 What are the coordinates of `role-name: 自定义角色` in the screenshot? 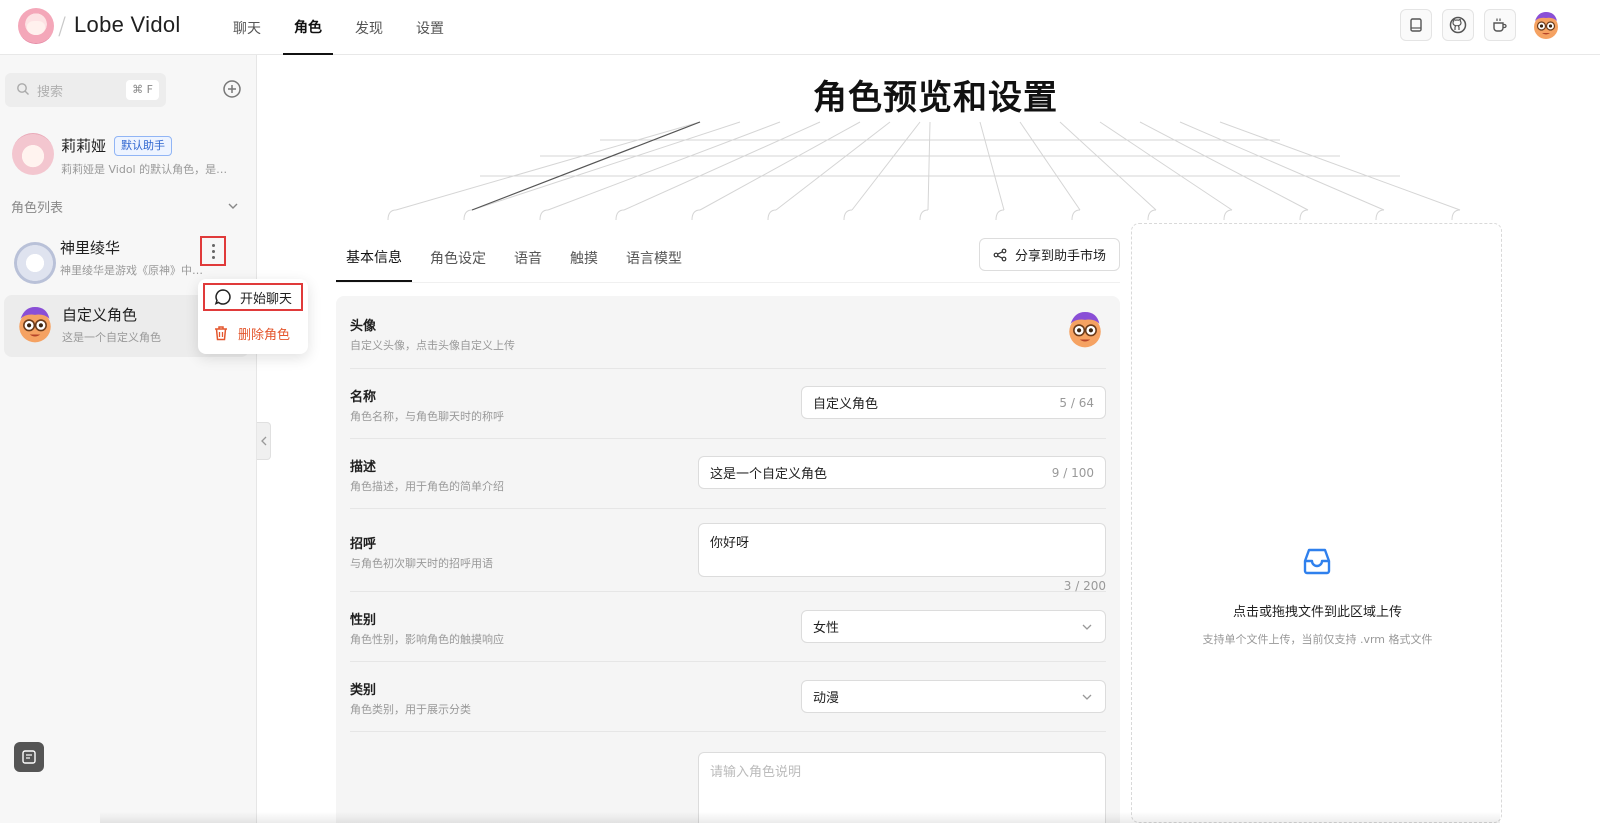 It's located at (100, 315).